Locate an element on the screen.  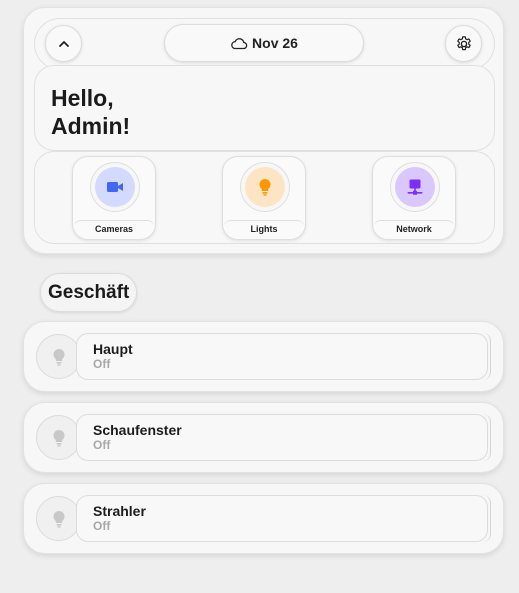
device-name: Haupt is located at coordinates (113, 349).